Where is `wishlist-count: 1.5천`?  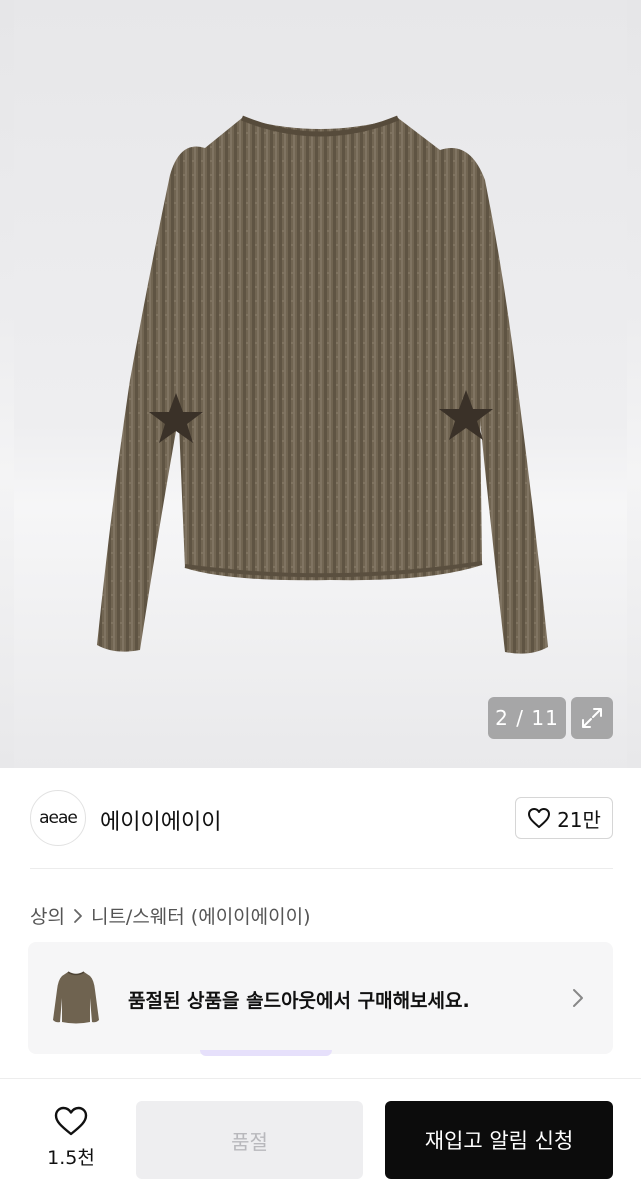 wishlist-count: 1.5천 is located at coordinates (71, 1158).